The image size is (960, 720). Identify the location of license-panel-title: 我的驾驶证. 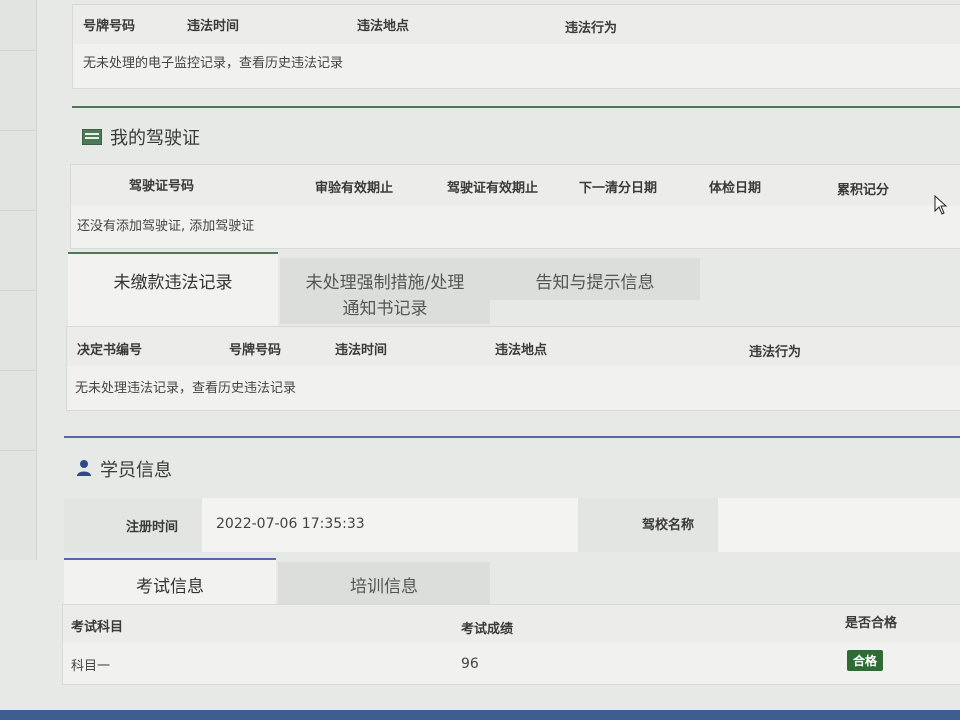
(155, 138).